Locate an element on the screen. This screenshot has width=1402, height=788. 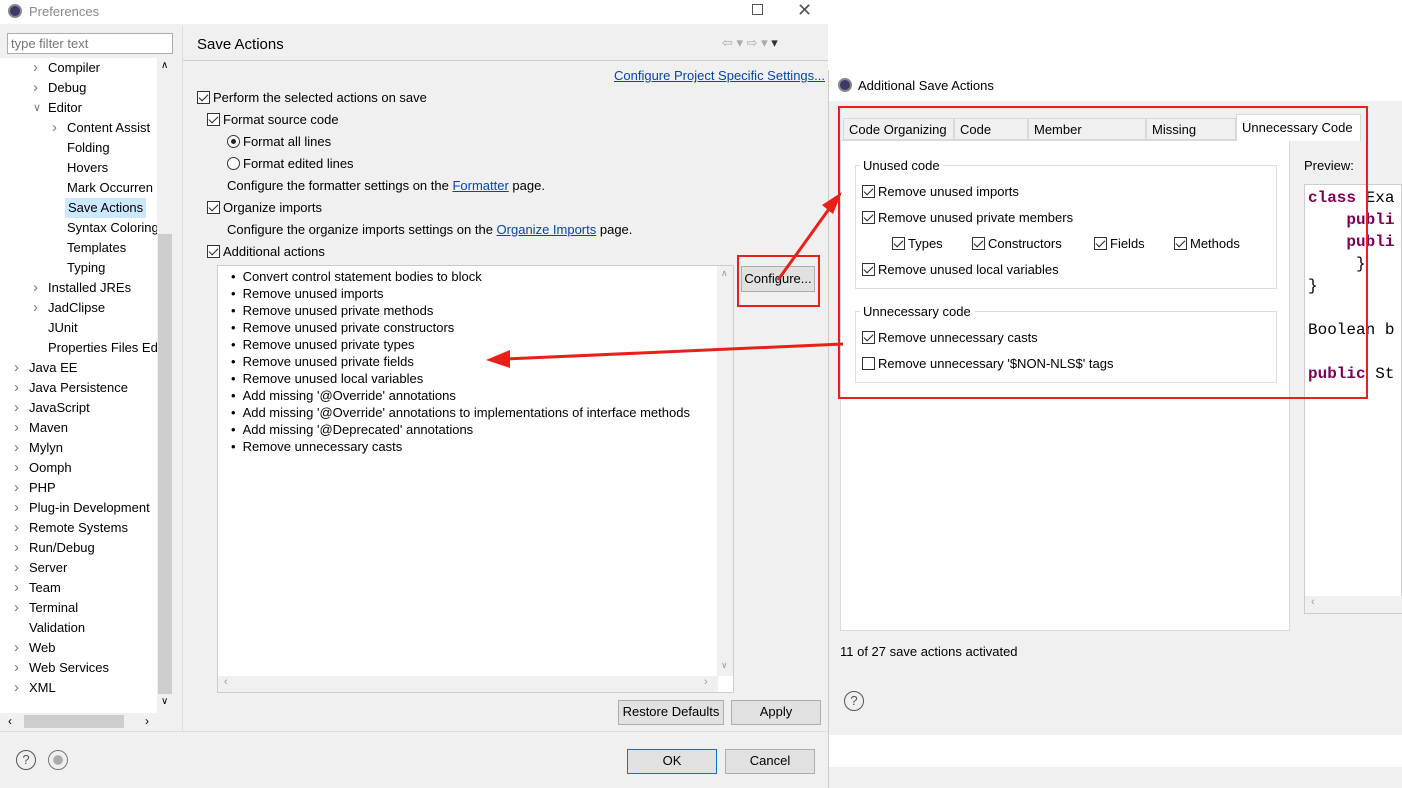
arrowhead-list is located at coordinates (498, 359).